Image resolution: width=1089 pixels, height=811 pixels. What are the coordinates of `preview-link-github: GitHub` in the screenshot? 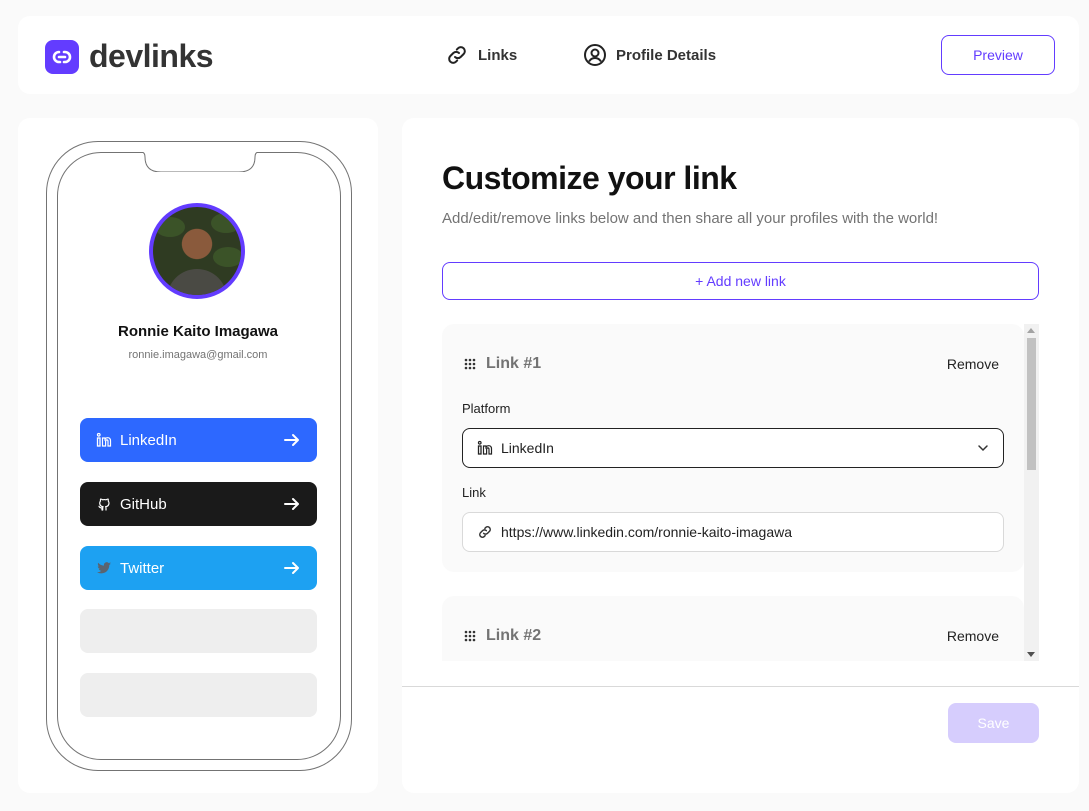 It's located at (198, 504).